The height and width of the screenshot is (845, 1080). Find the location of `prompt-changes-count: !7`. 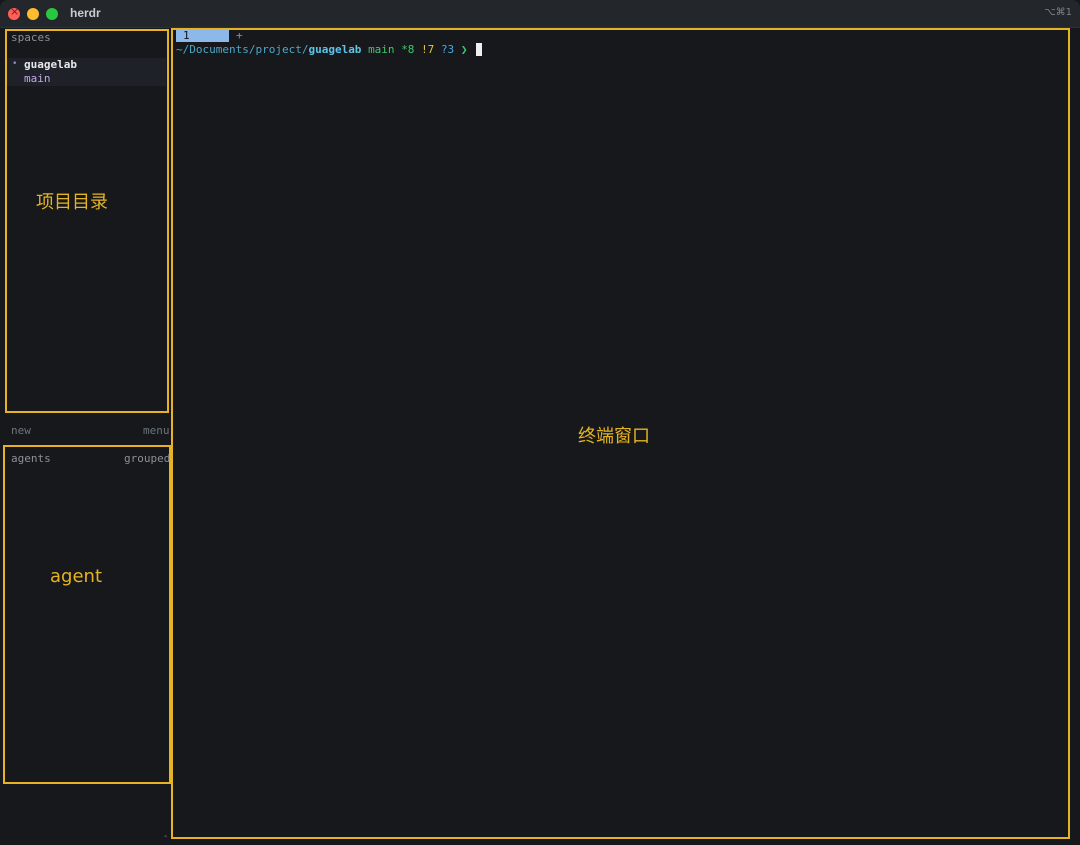

prompt-changes-count: !7 is located at coordinates (428, 49).